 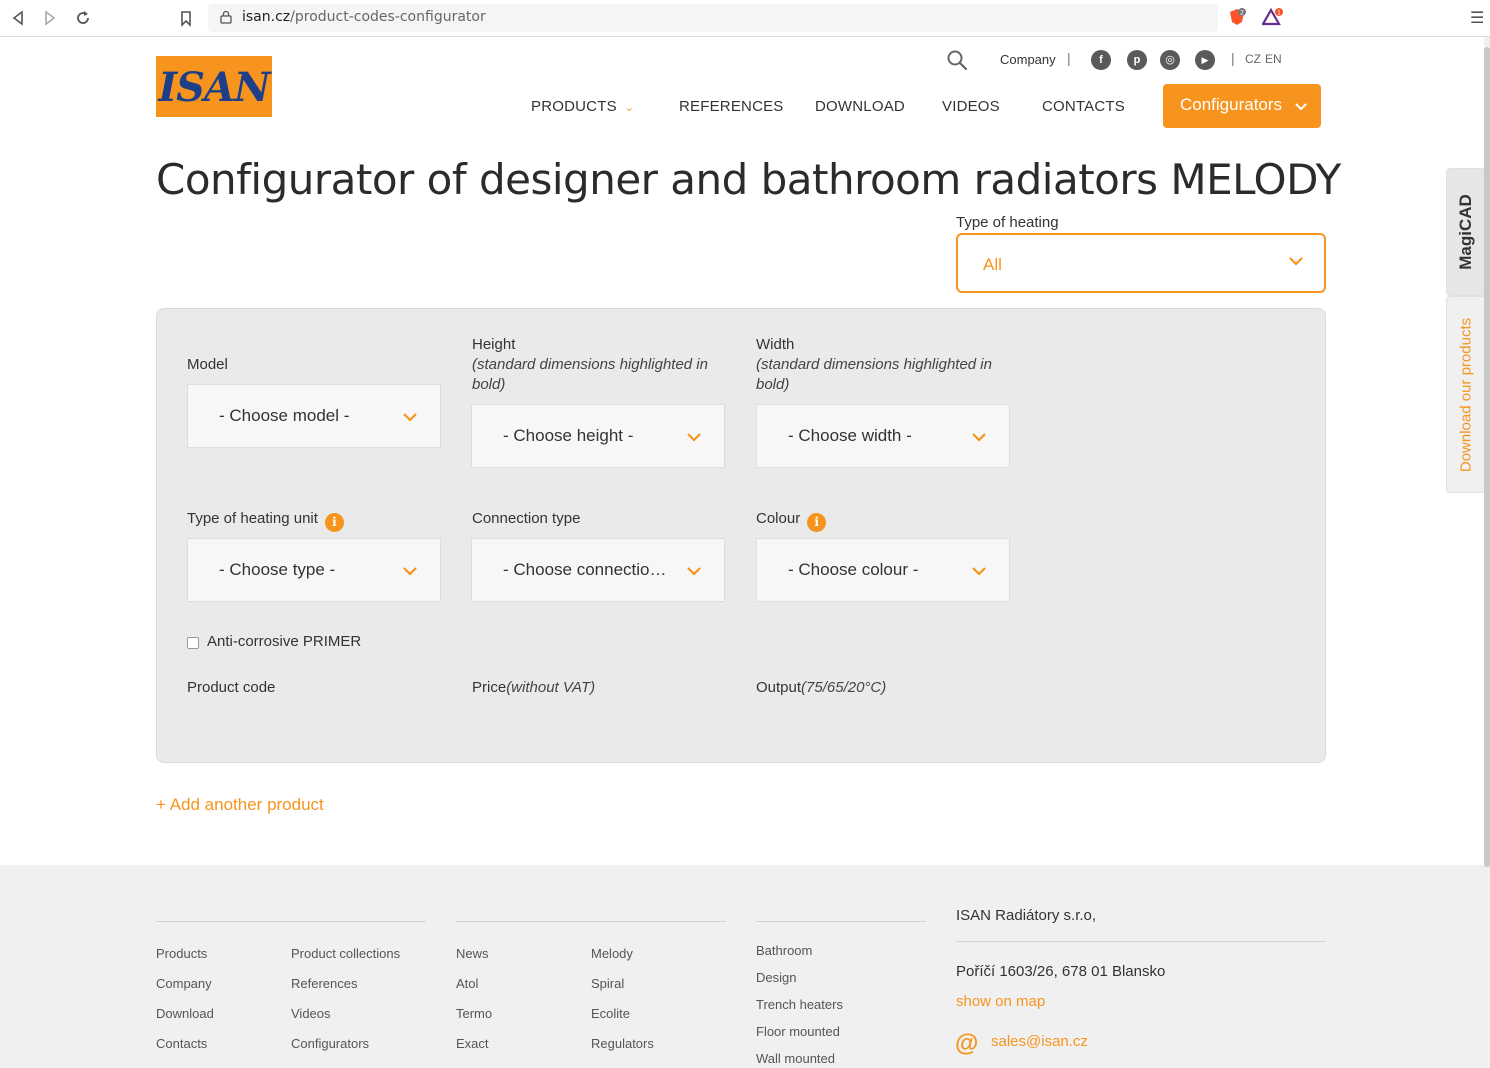 I want to click on footer-link-product-collections: Product collections, so click(x=345, y=953).